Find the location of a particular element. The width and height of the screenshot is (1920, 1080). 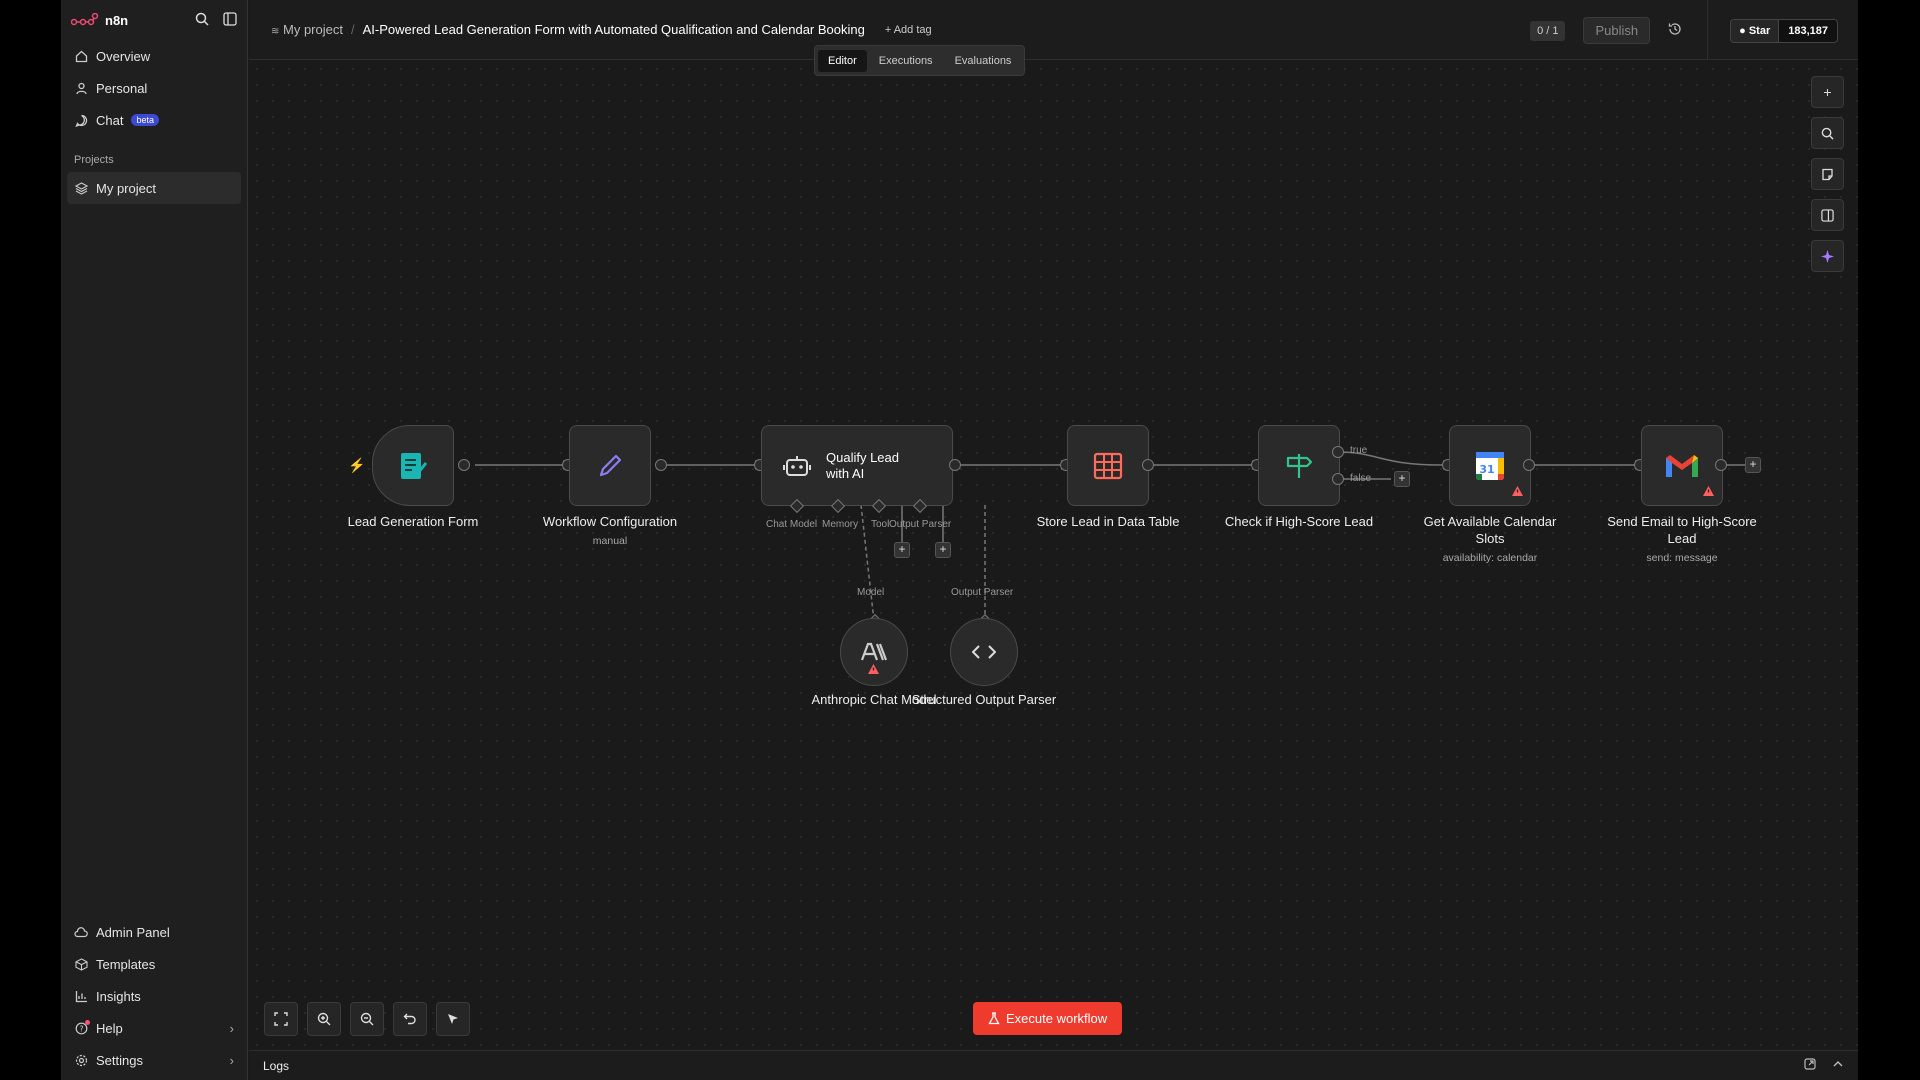

sidebar-item-personal: Personal is located at coordinates (154, 88).